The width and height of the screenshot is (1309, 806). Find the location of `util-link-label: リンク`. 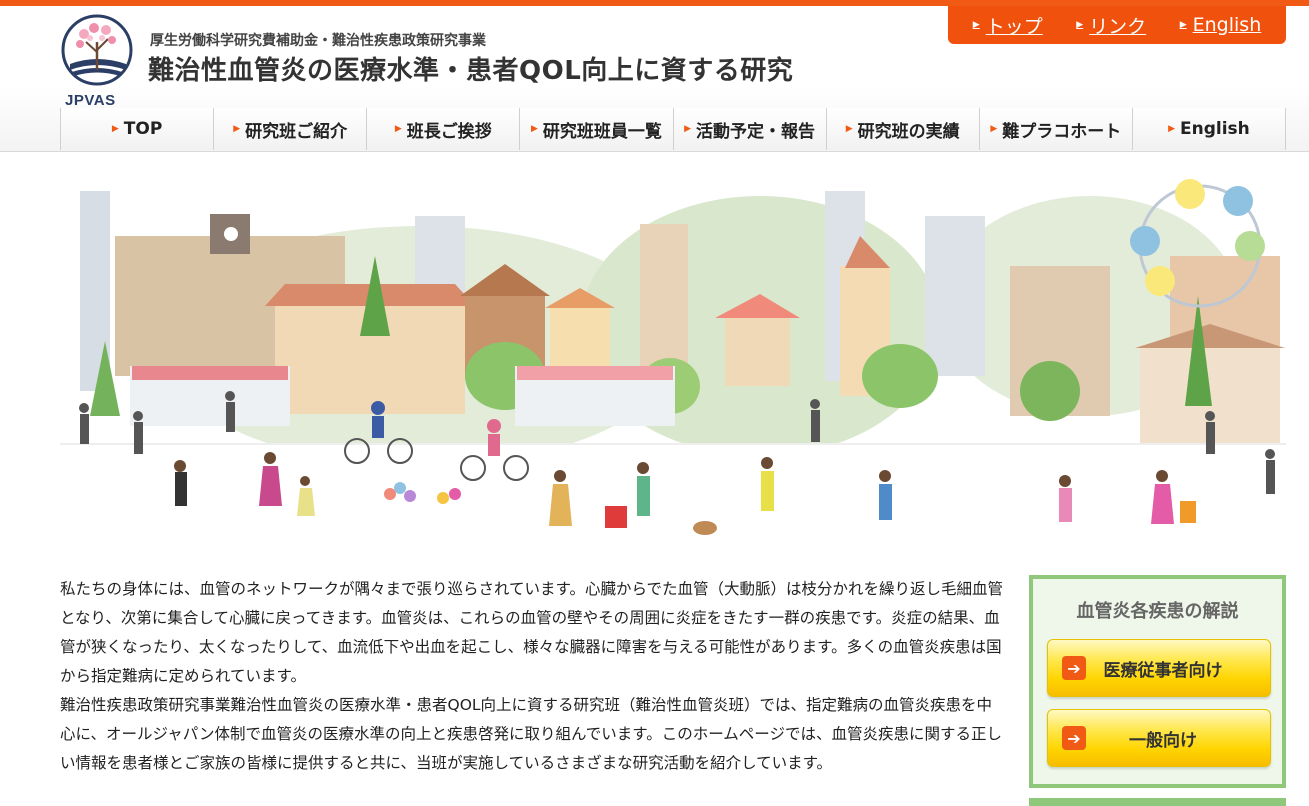

util-link-label: リンク is located at coordinates (1118, 26).